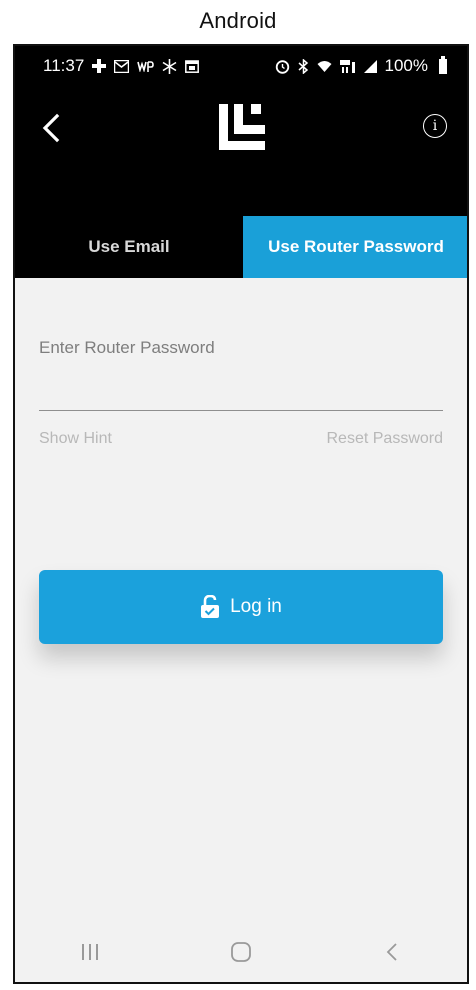 This screenshot has width=476, height=990. What do you see at coordinates (210, 606) in the screenshot?
I see `unlock-icon` at bounding box center [210, 606].